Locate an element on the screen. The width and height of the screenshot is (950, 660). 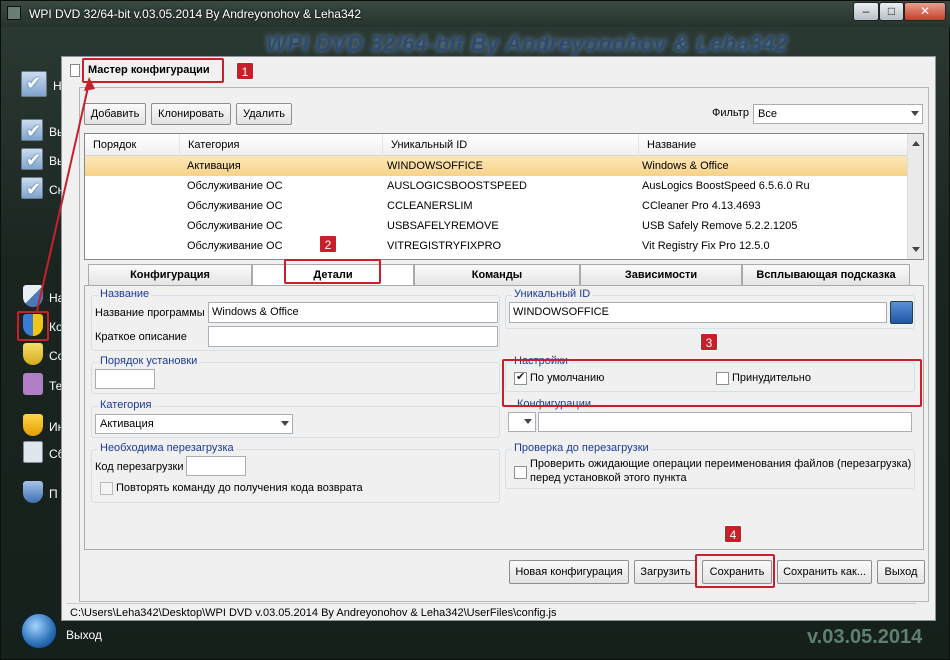
annotation-arrow is located at coordinates (65, 194).